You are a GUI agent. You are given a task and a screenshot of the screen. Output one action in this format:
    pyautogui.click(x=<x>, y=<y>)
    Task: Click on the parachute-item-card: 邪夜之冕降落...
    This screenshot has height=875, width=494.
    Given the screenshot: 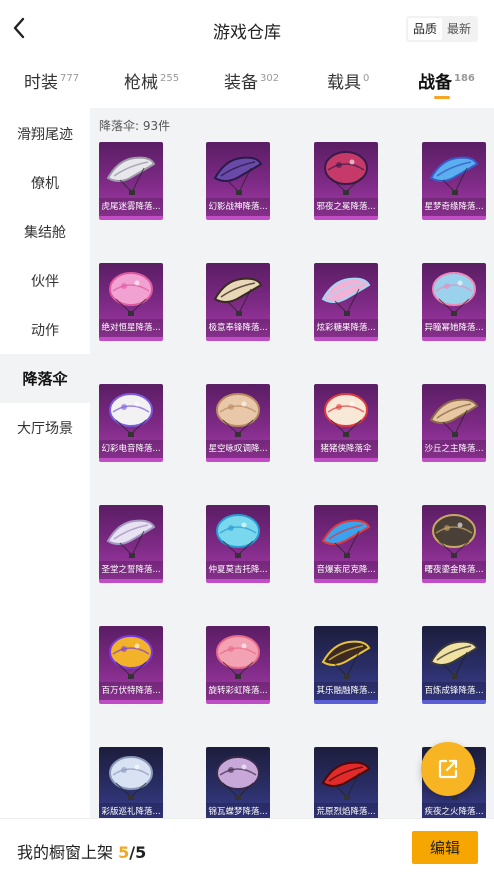 What is the action you would take?
    pyautogui.click(x=346, y=181)
    